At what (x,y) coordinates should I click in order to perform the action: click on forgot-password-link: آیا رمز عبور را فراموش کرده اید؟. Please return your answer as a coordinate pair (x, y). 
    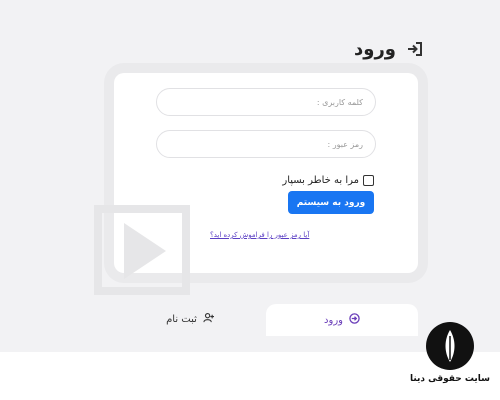
    Looking at the image, I should click on (259, 235).